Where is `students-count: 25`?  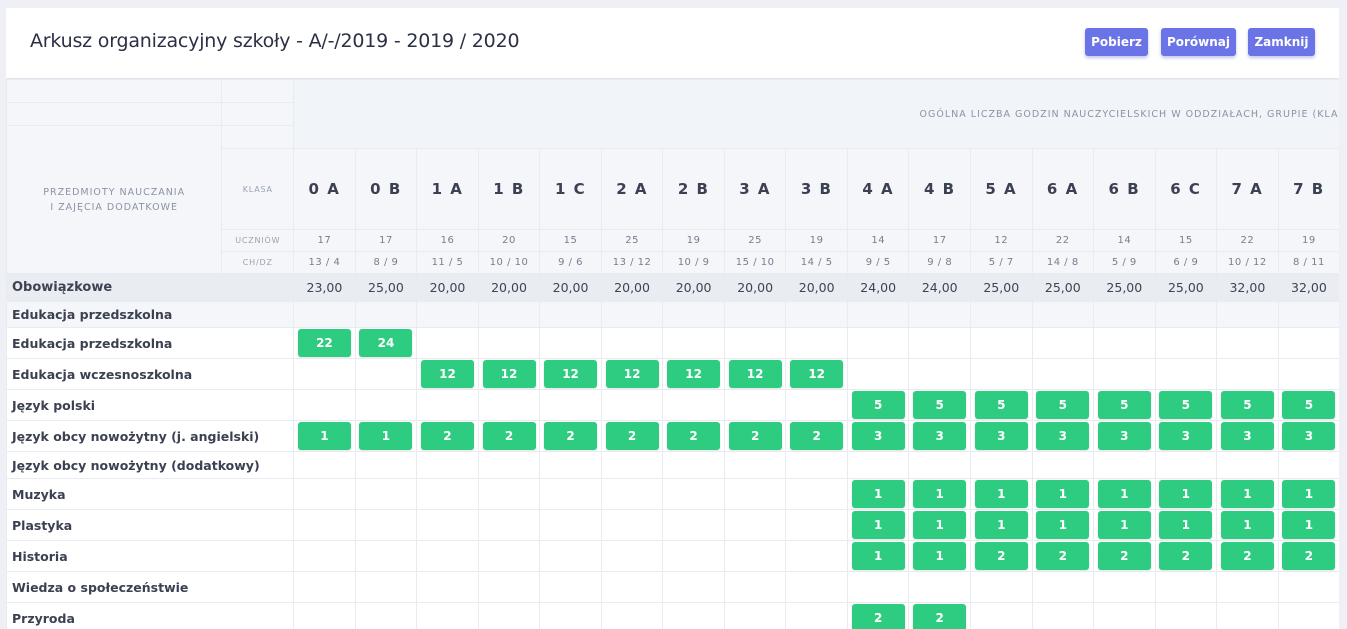 students-count: 25 is located at coordinates (632, 240).